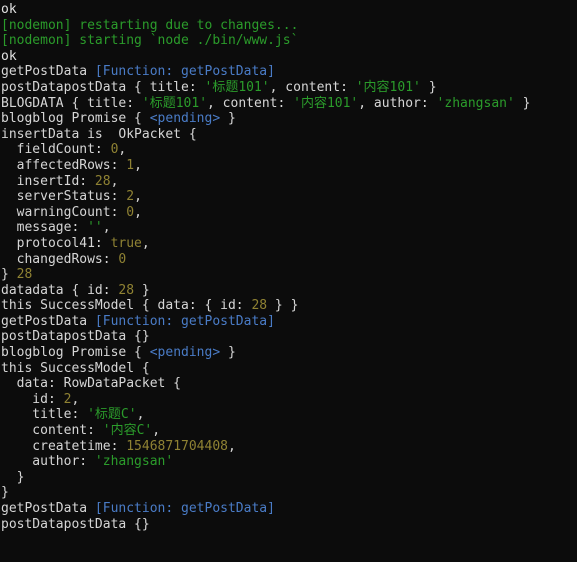 Image resolution: width=577 pixels, height=562 pixels. I want to click on terminal-token: 1546871704408, so click(177, 446).